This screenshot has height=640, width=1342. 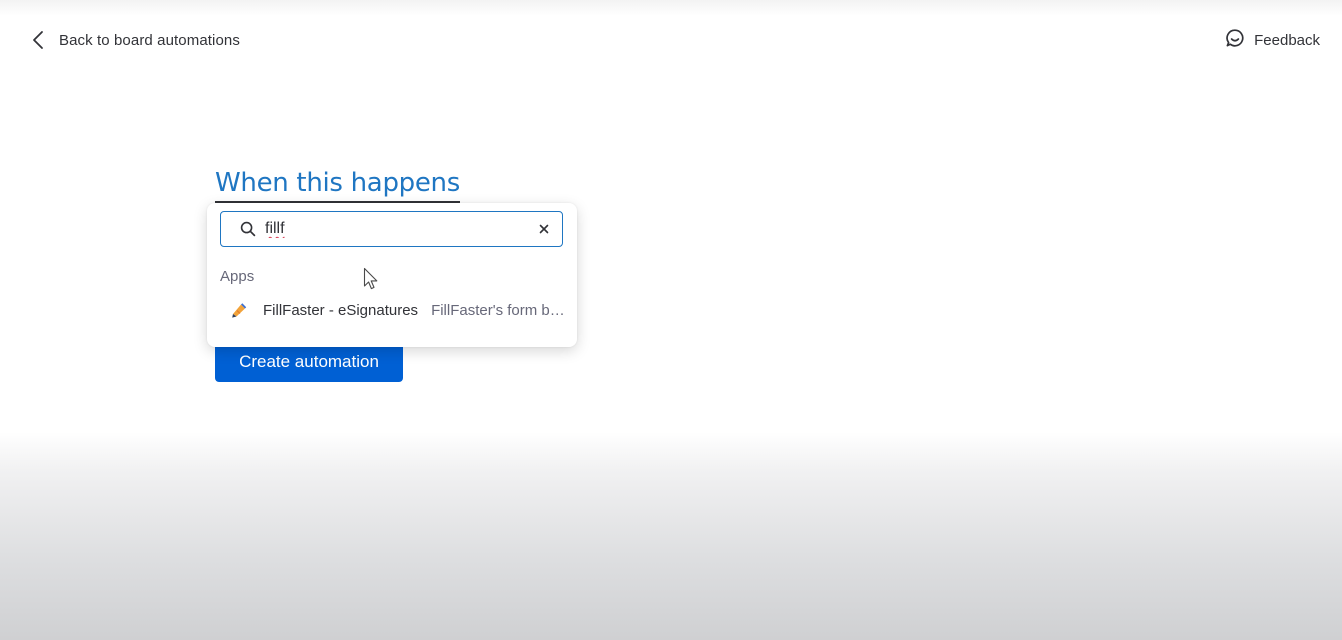 I want to click on search-icon, so click(x=248, y=231).